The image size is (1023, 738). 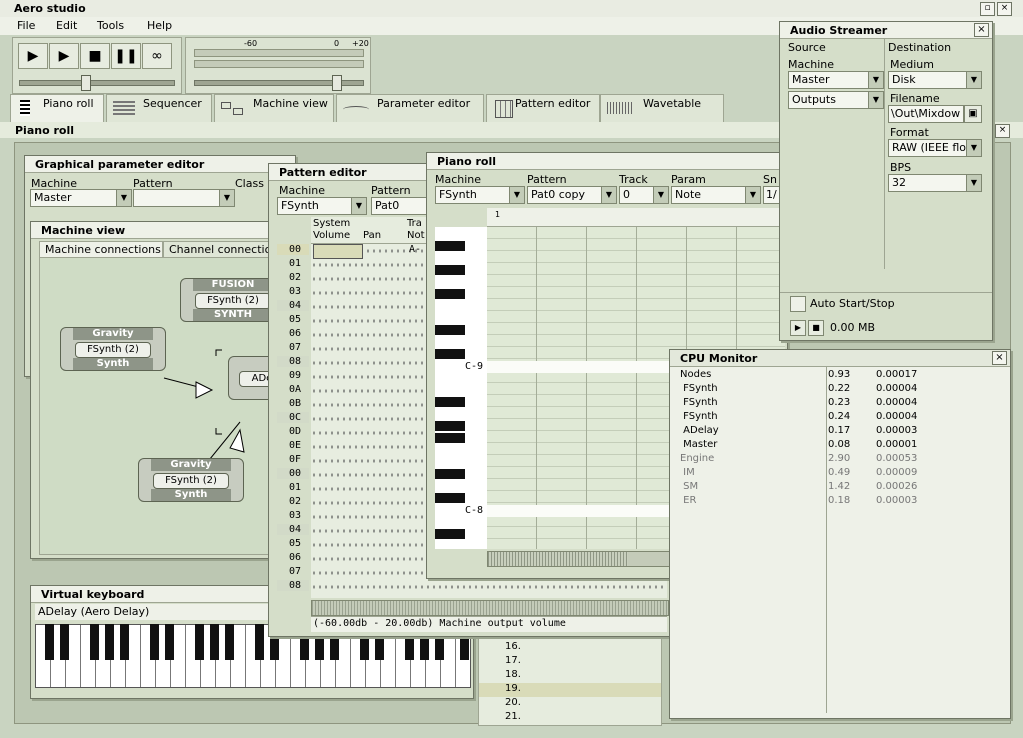 I want to click on menu-edit: Edit, so click(x=66, y=25).